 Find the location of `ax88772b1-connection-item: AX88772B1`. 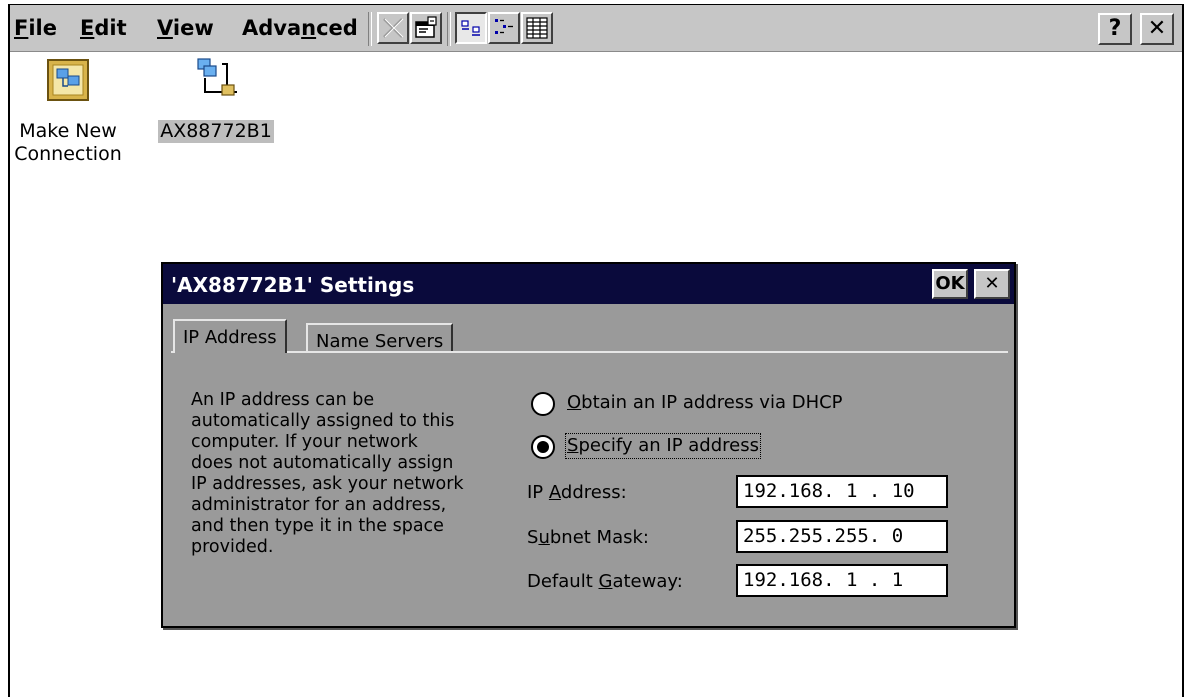

ax88772b1-connection-item: AX88772B1 is located at coordinates (216, 99).